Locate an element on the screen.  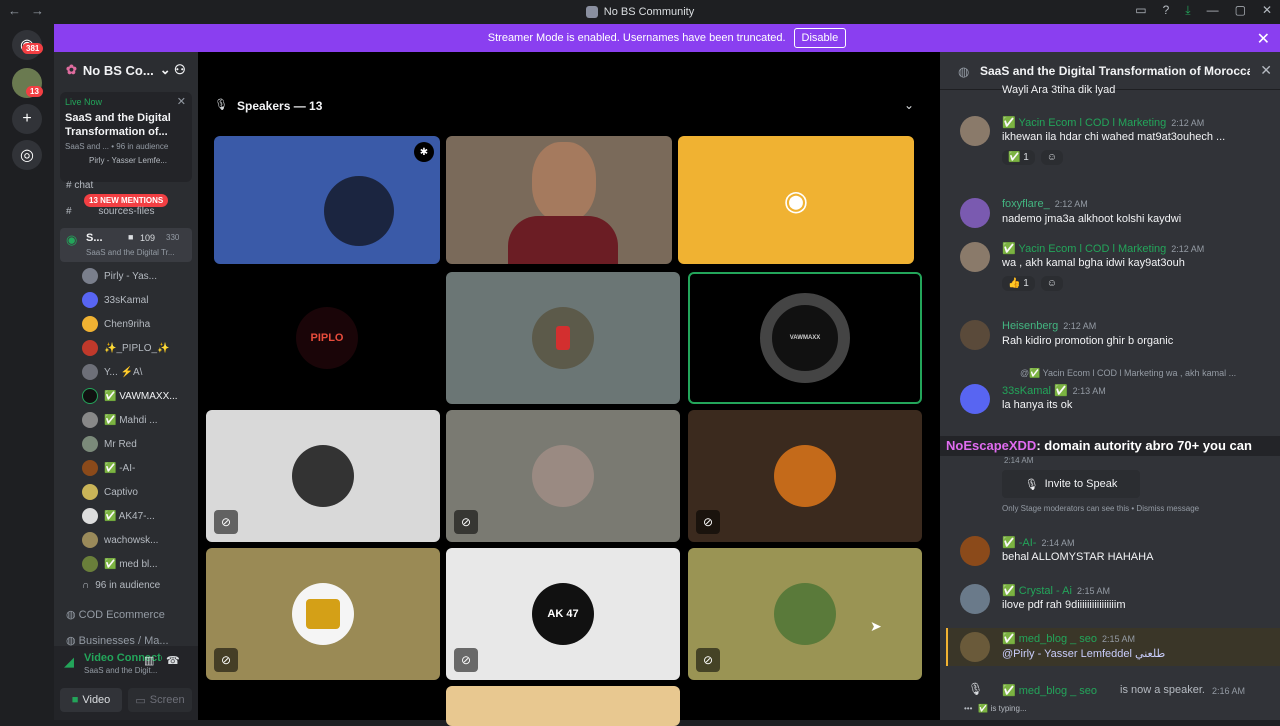
thread-icon: ◍ is located at coordinates (964, 71).